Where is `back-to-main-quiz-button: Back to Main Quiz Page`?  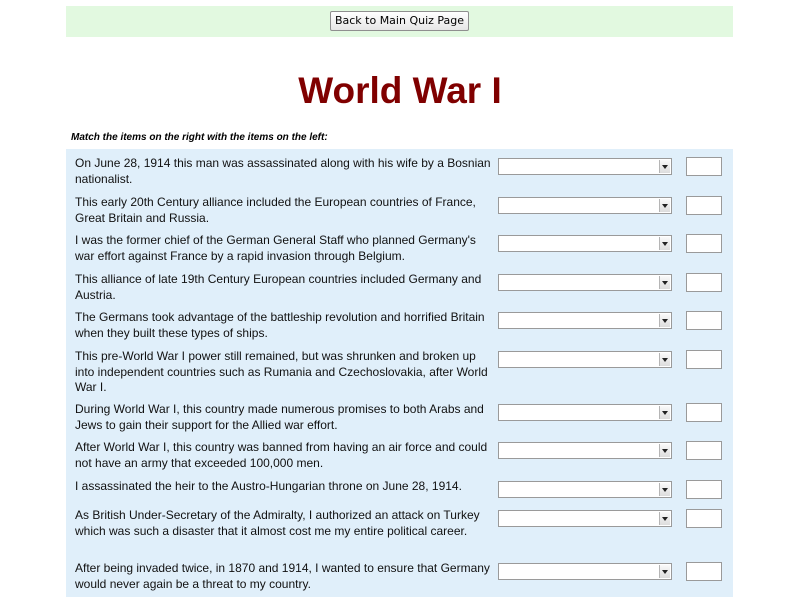 back-to-main-quiz-button: Back to Main Quiz Page is located at coordinates (399, 21).